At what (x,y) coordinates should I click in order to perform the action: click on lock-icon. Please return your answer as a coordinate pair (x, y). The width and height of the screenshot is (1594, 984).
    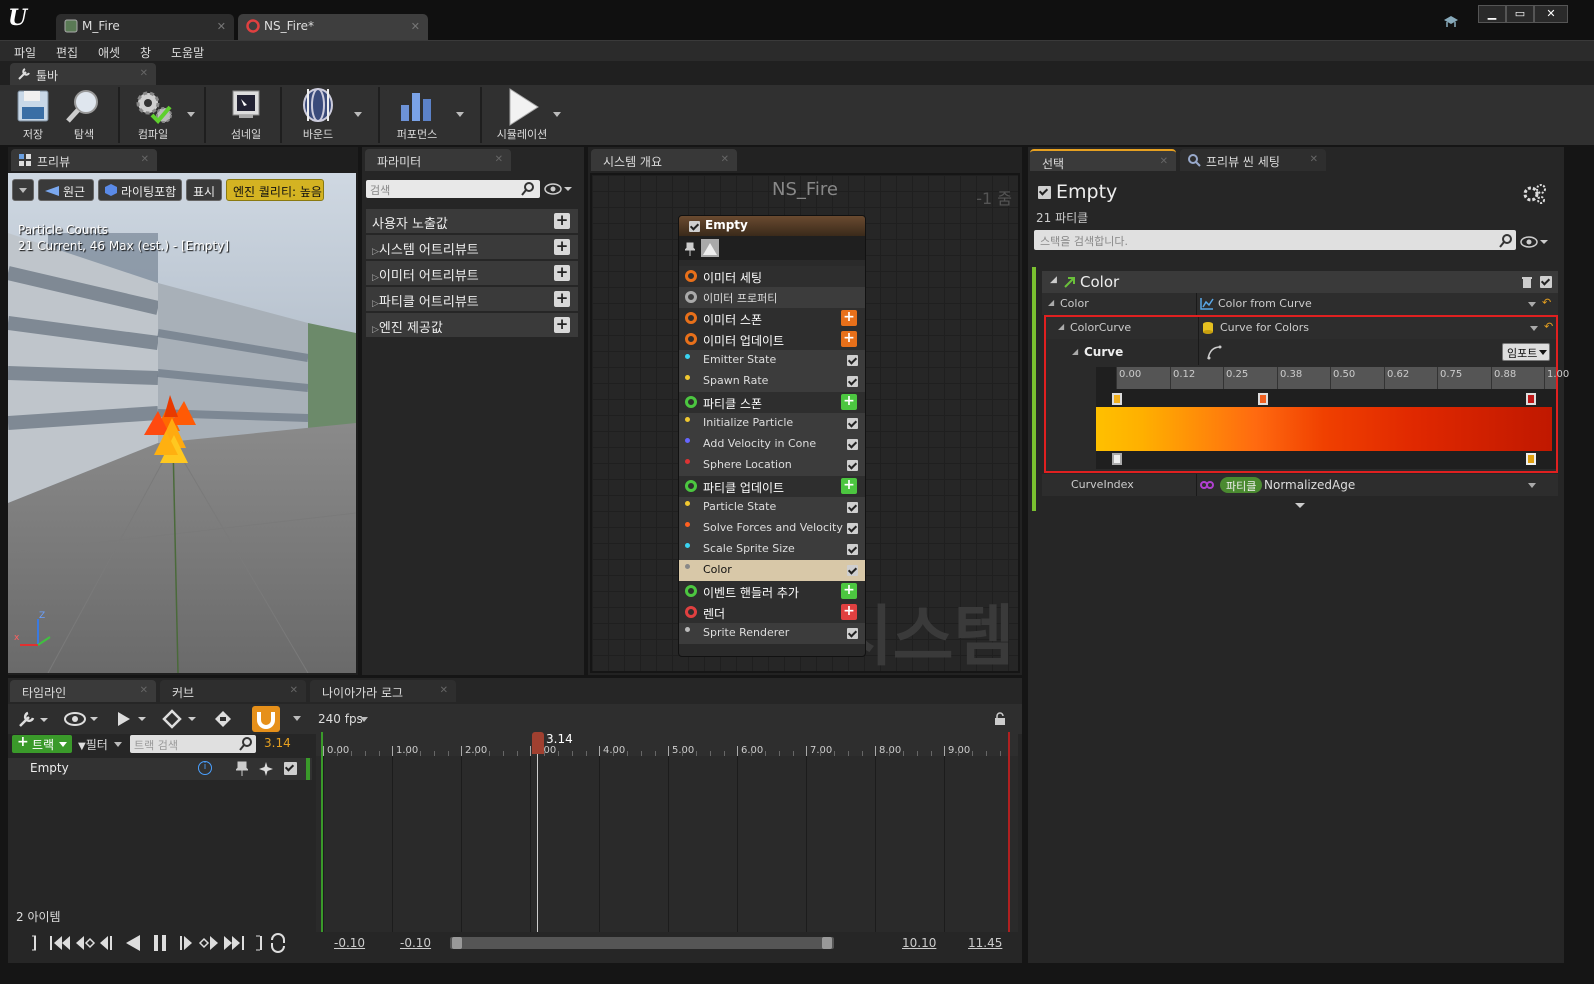
    Looking at the image, I should click on (1001, 719).